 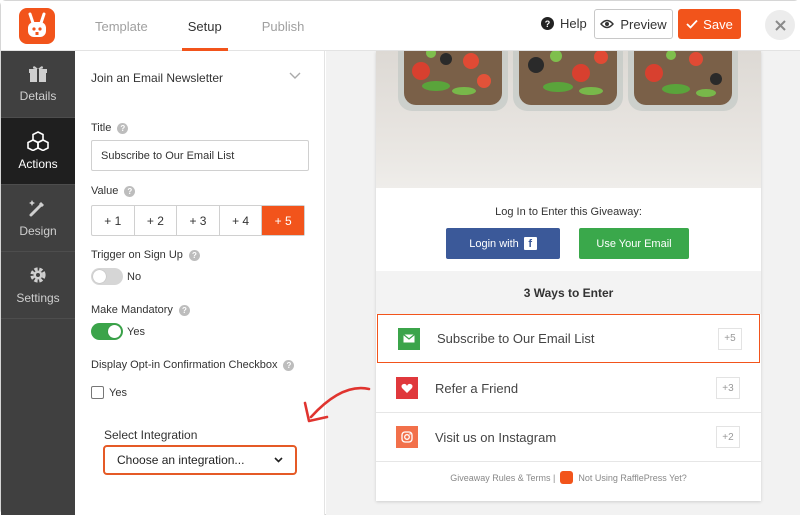 What do you see at coordinates (502, 478) in the screenshot?
I see `rules-link: Giveaway Rules & Terms |` at bounding box center [502, 478].